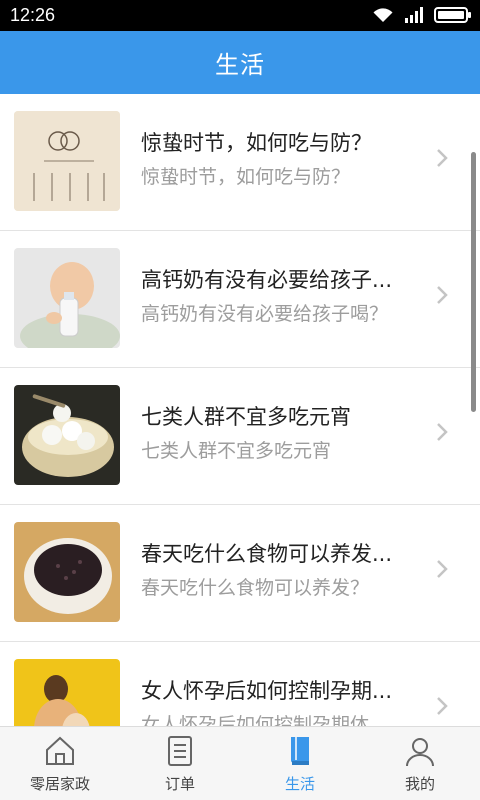 Image resolution: width=480 pixels, height=800 pixels. I want to click on signal-icon, so click(414, 15).